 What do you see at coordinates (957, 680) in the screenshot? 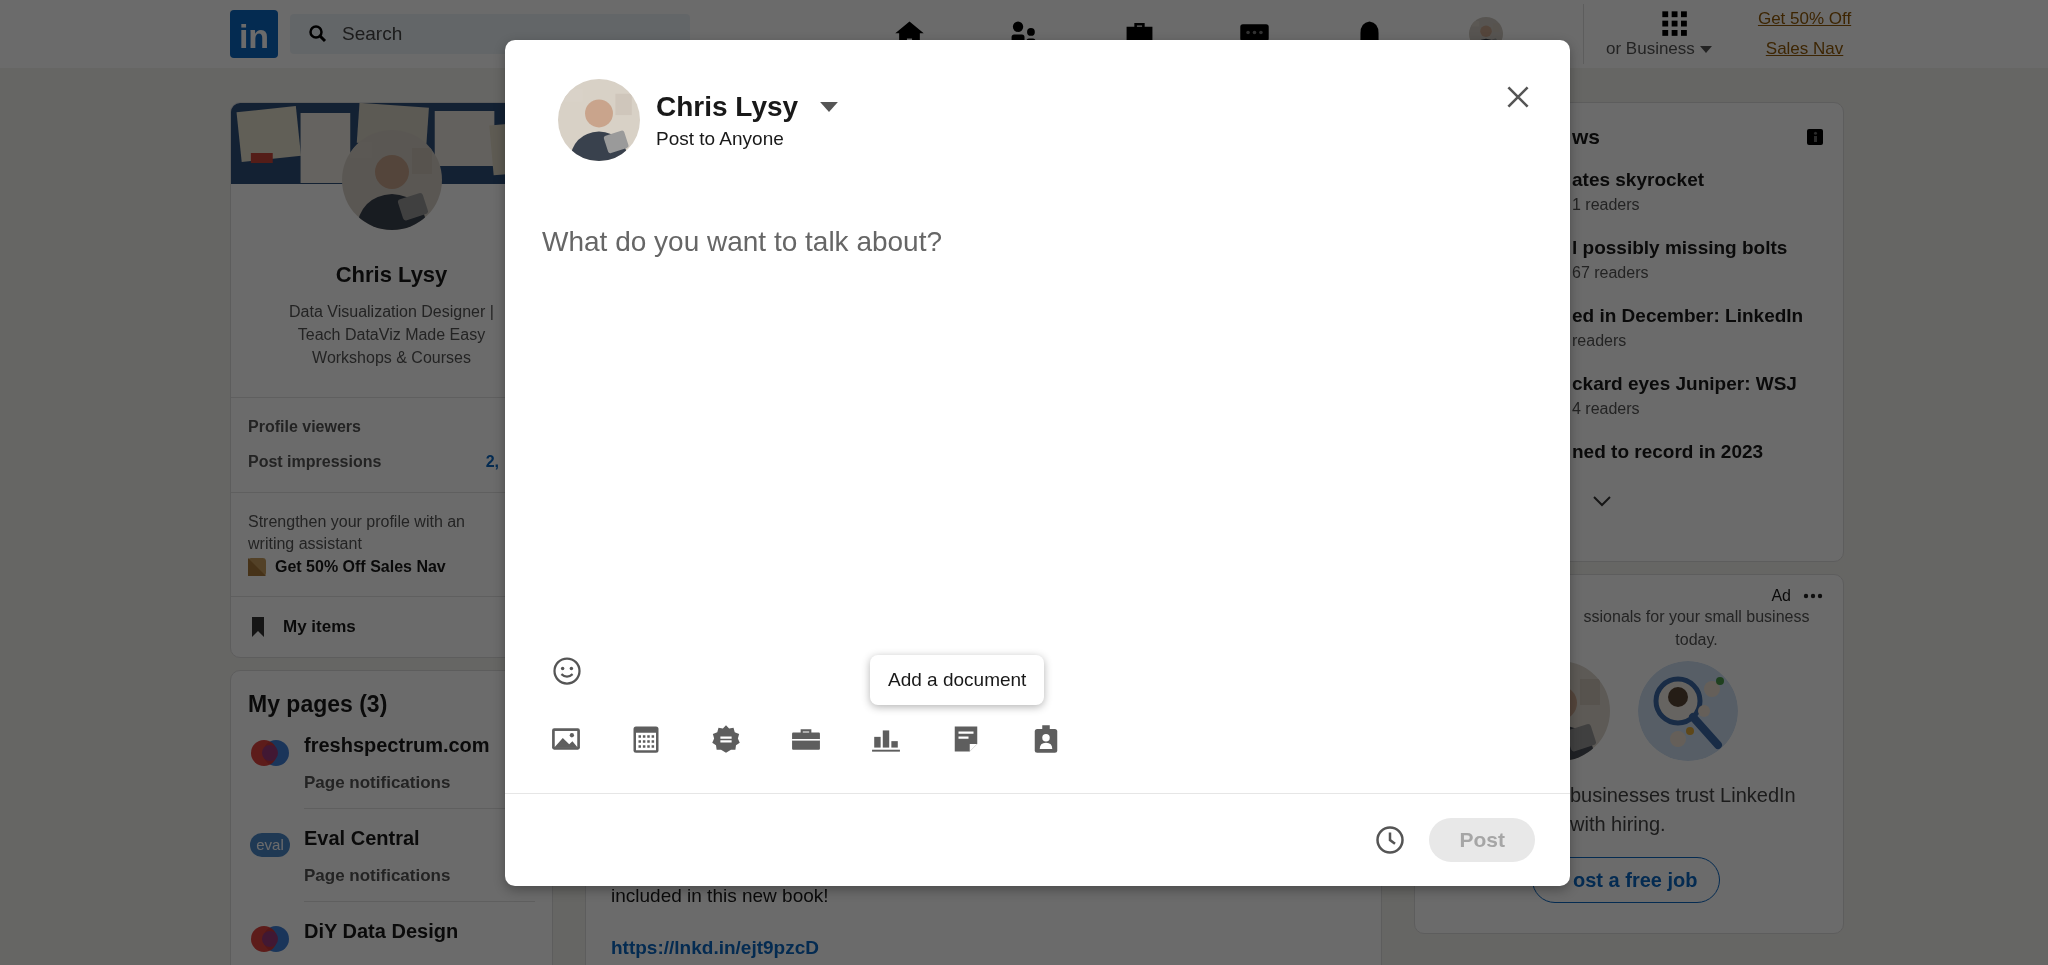
I see `tooltip: Add a document` at bounding box center [957, 680].